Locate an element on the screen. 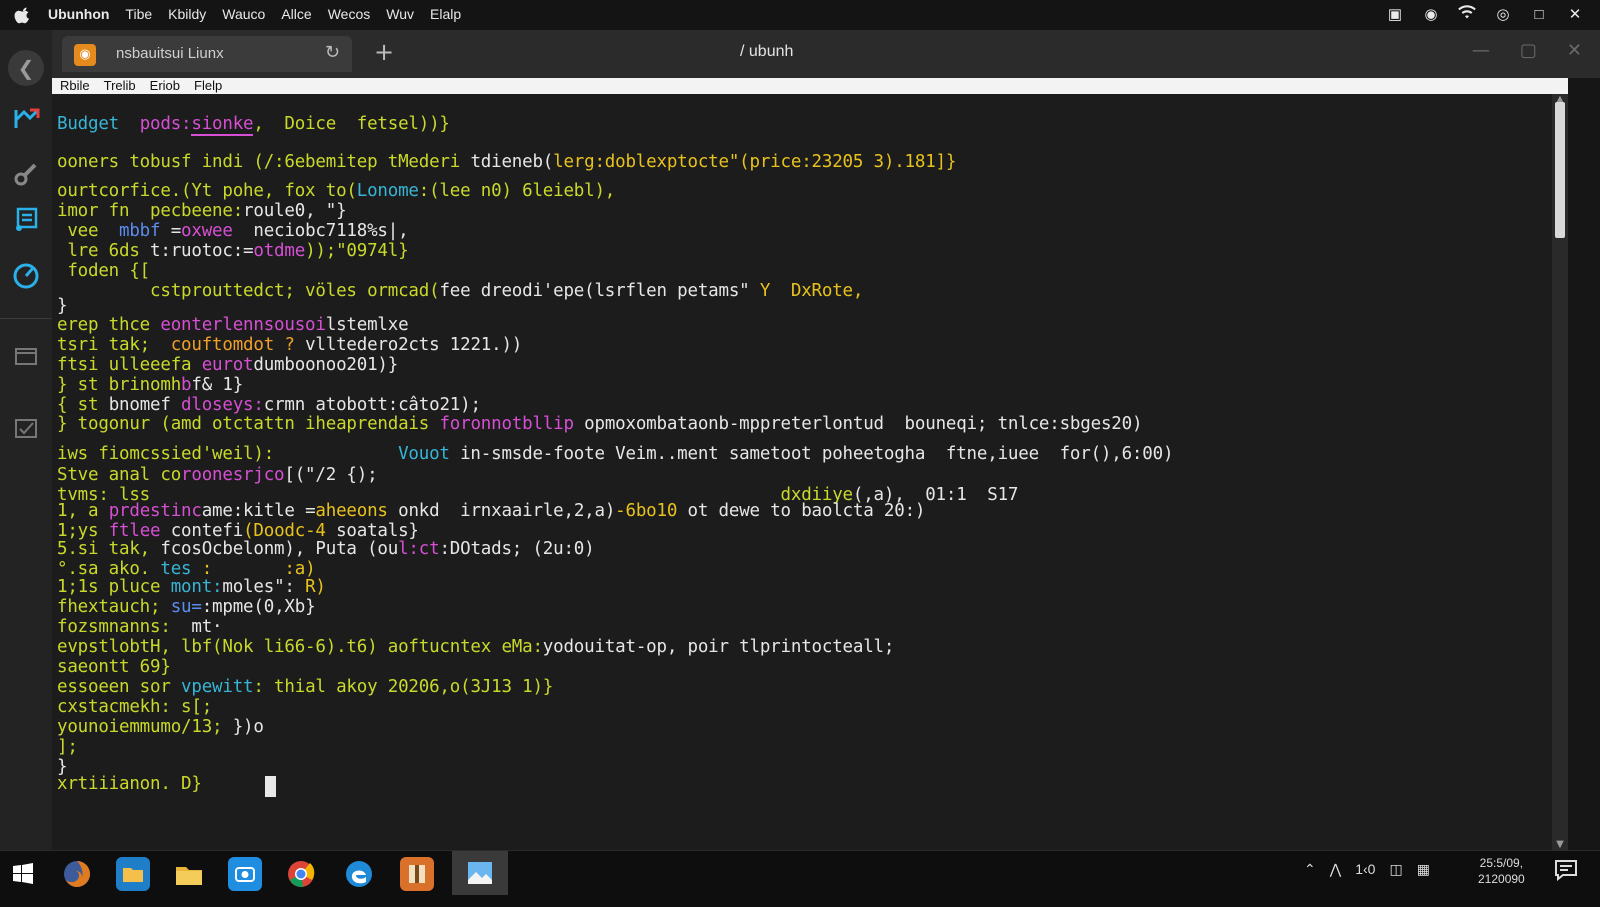  reload-icon: ↻ is located at coordinates (332, 52).